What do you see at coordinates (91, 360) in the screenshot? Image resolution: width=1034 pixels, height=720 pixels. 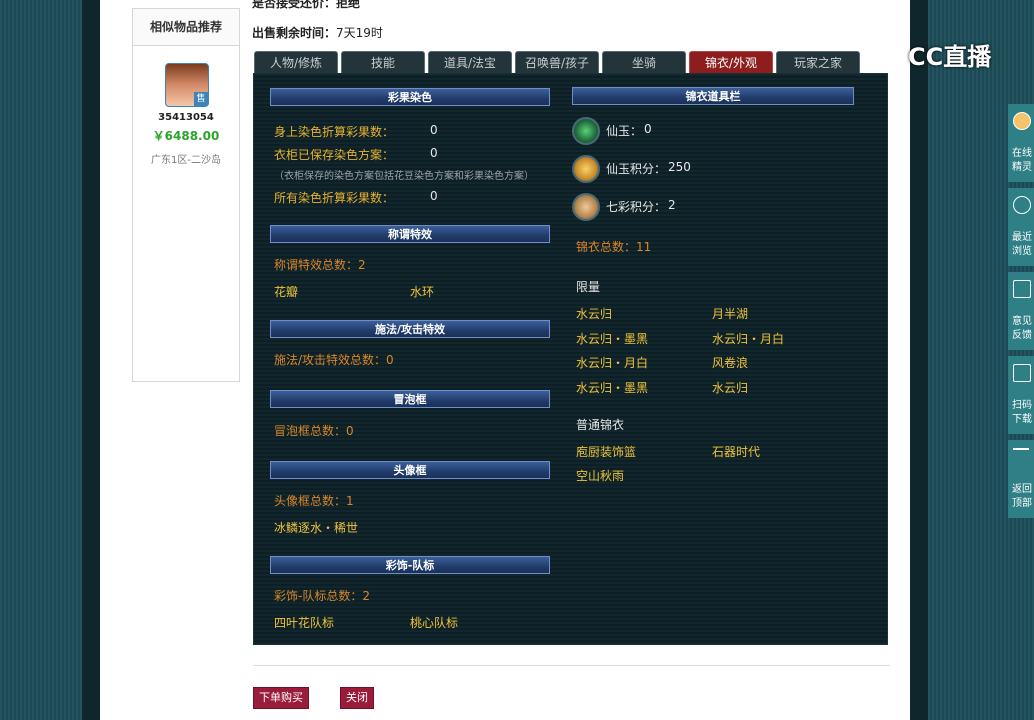 I see `background-border-left` at bounding box center [91, 360].